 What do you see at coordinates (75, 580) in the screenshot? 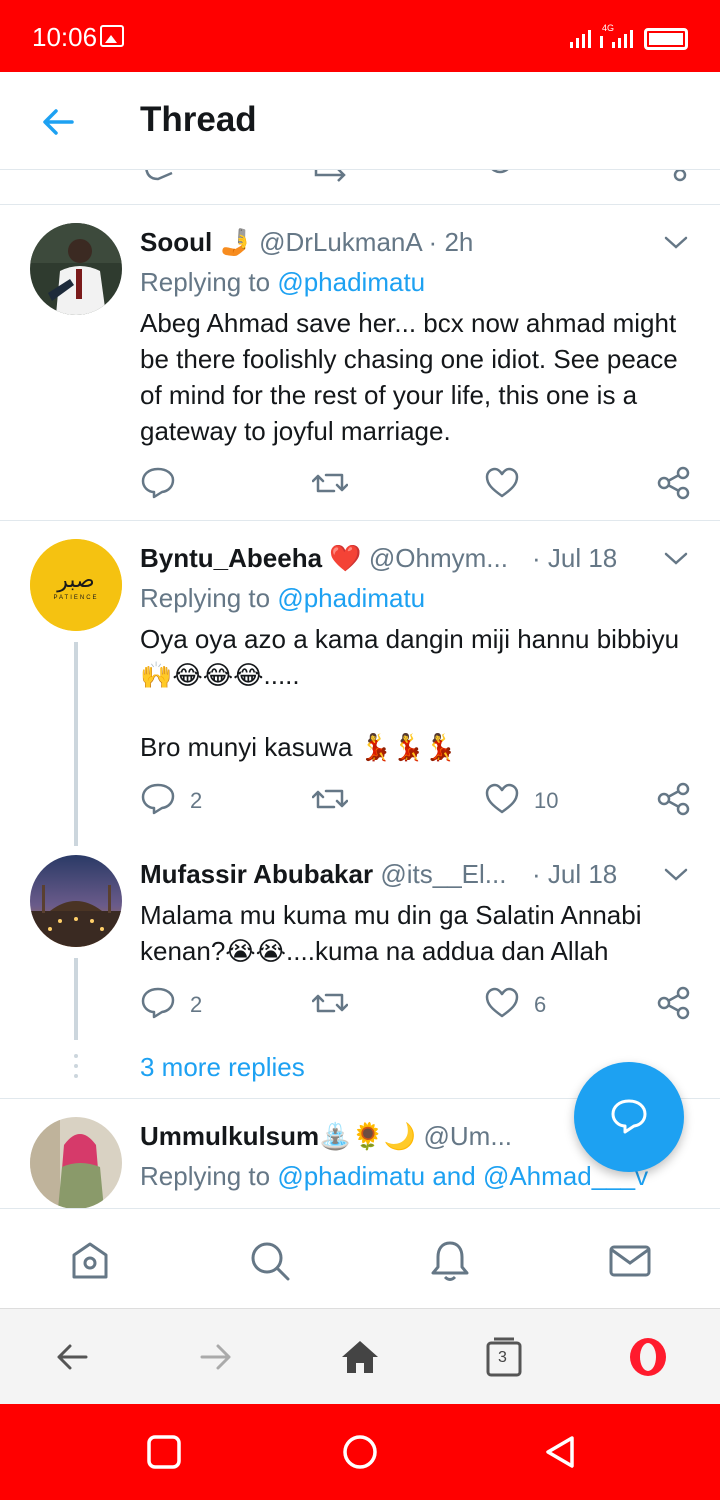
I see `avatar-arabic-text: صبر` at bounding box center [75, 580].